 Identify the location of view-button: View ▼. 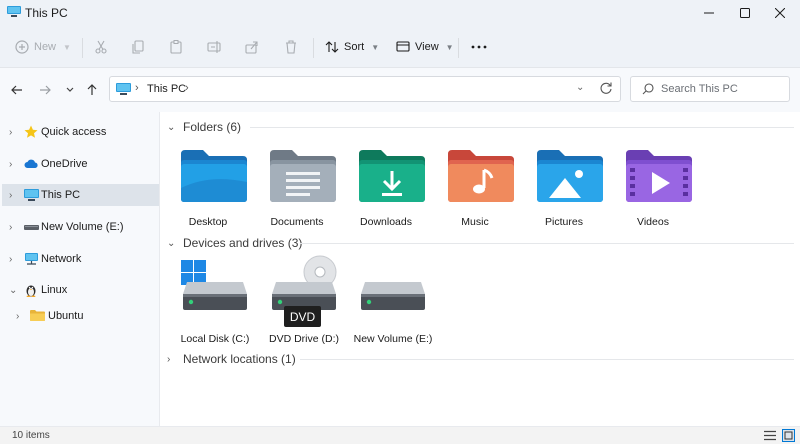
(425, 47).